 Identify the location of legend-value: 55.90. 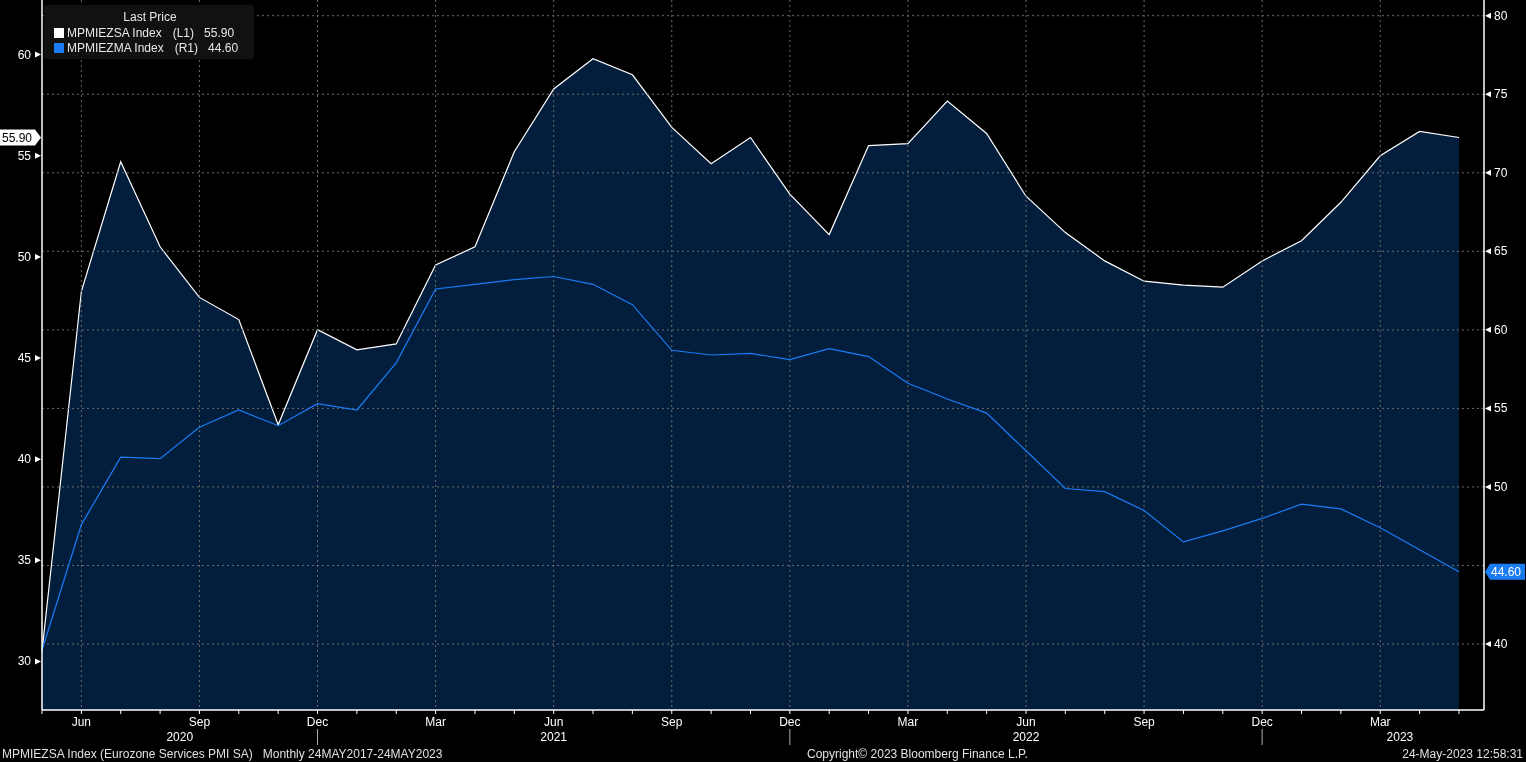
(219, 32).